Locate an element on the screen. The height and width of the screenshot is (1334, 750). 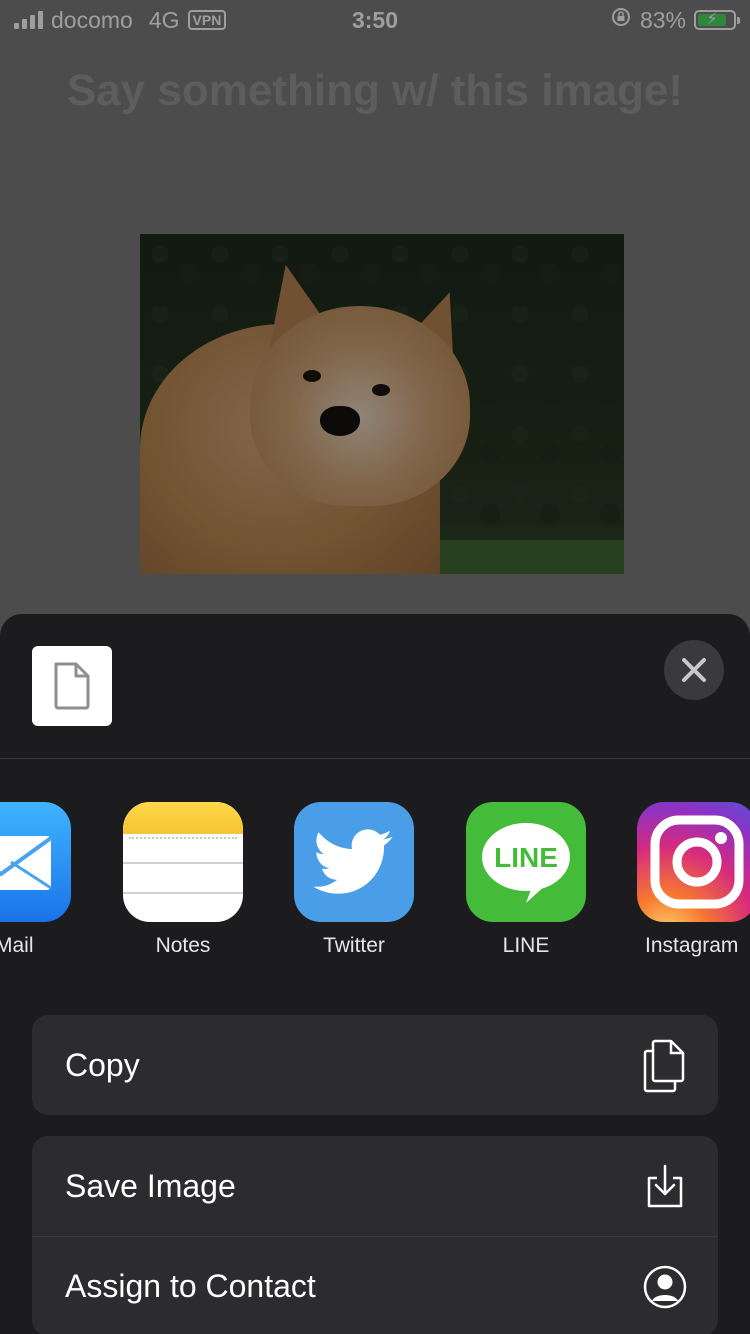
instagram-icon is located at coordinates (693, 862).